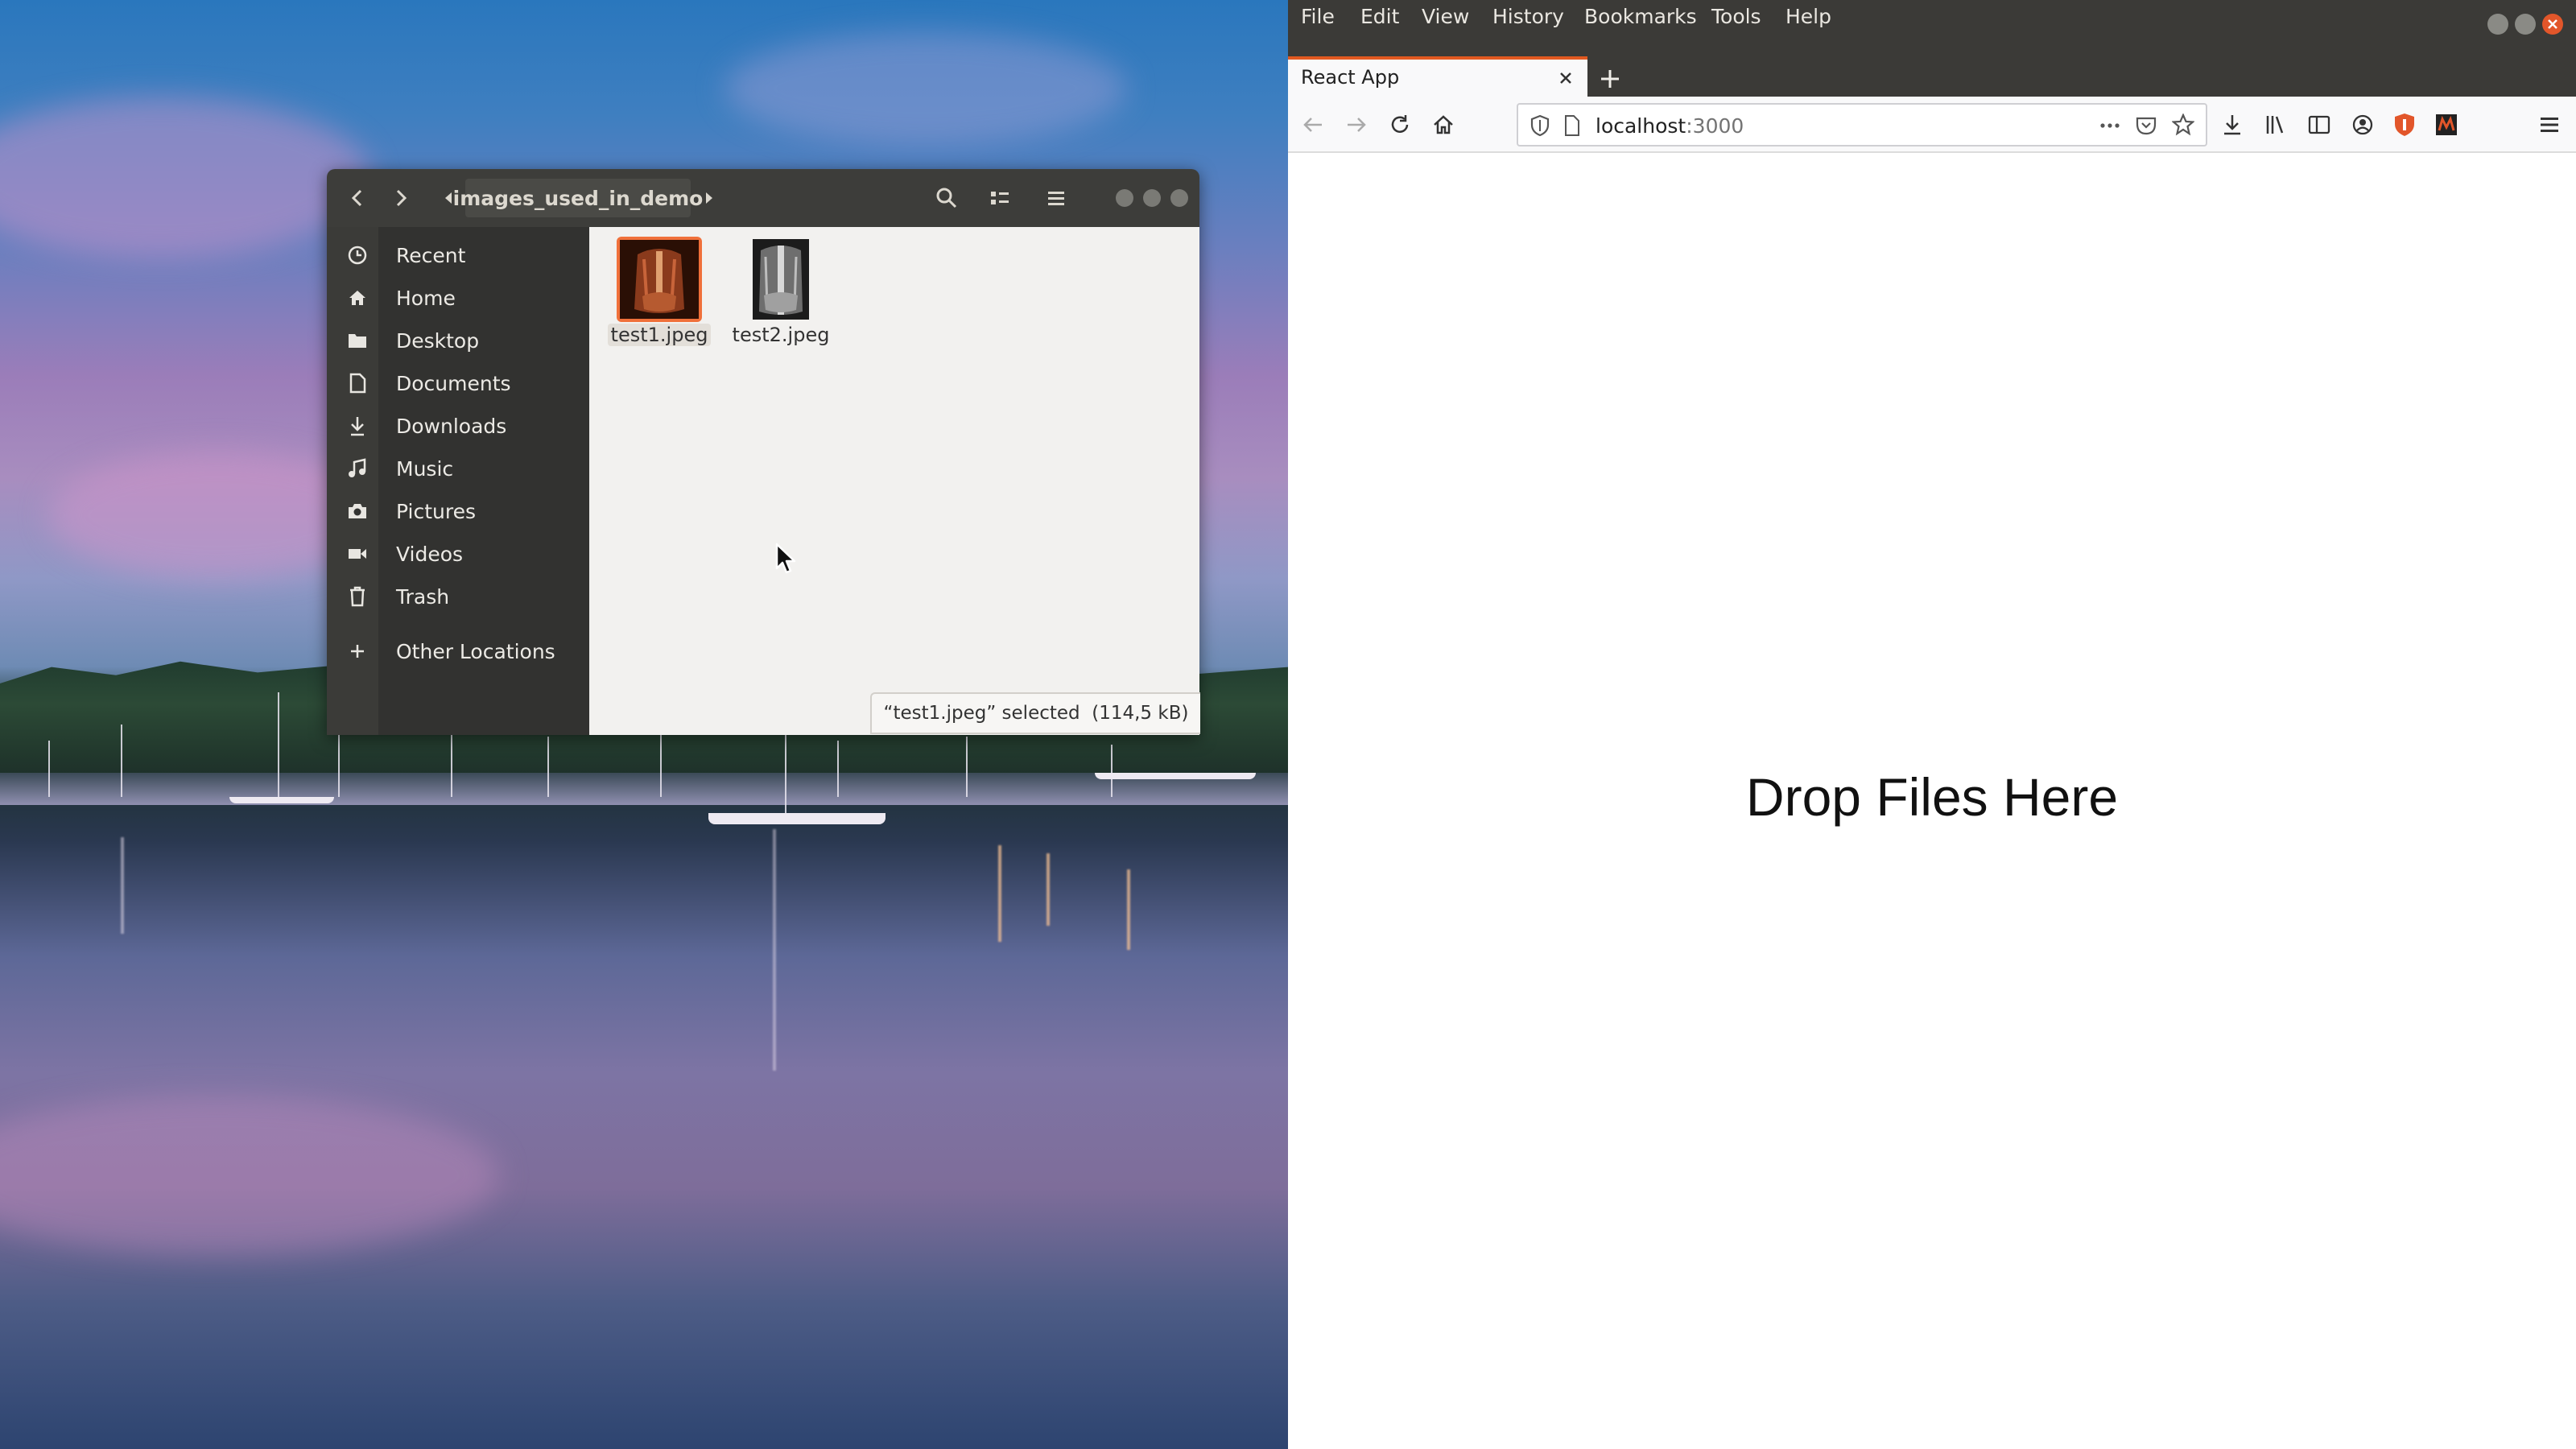 The height and width of the screenshot is (1449, 2576). I want to click on sidebar-item-label: Pictures, so click(436, 511).